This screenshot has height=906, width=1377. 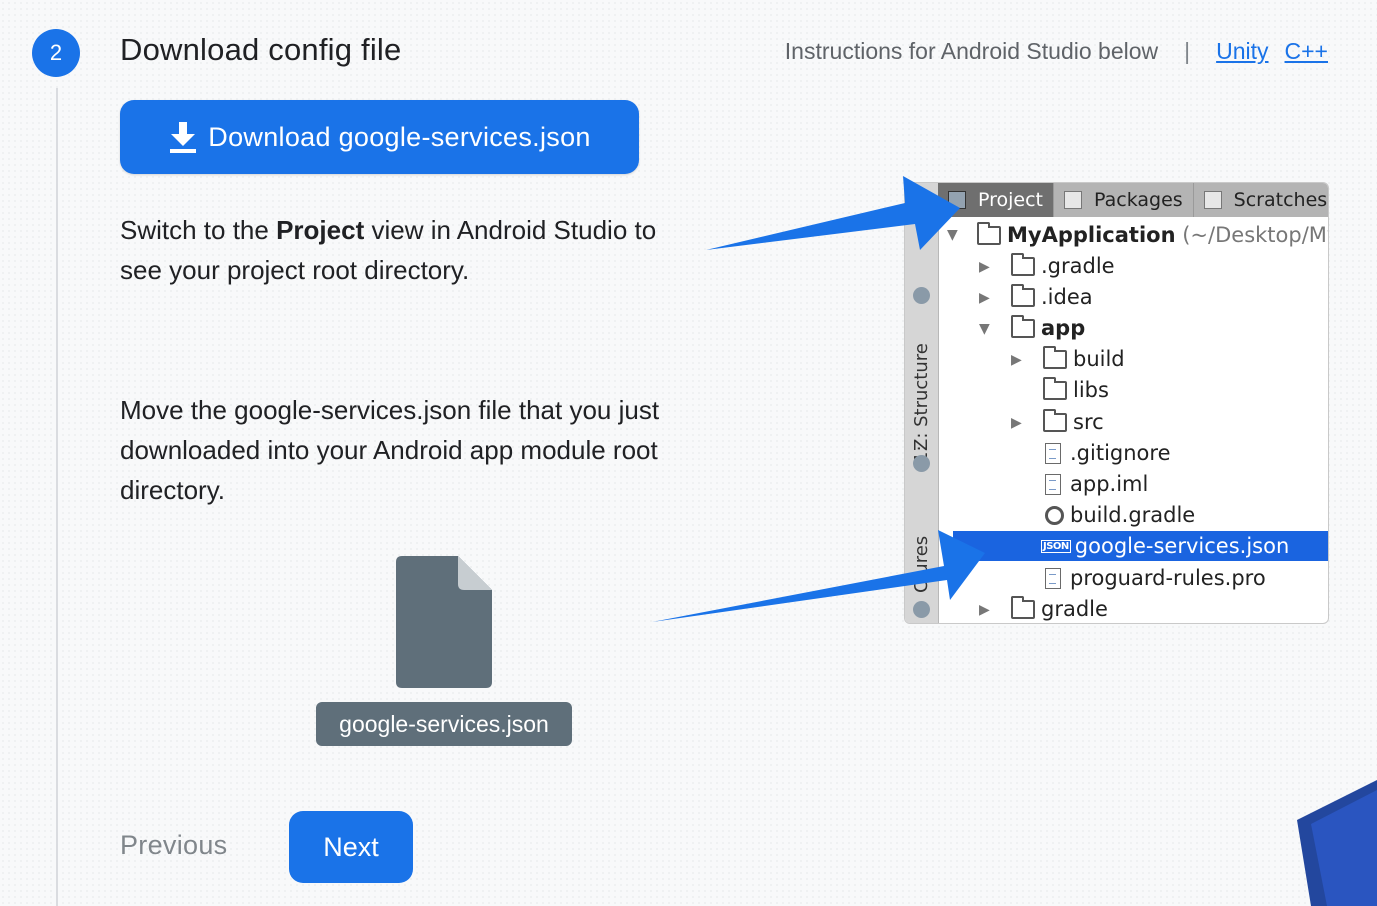 What do you see at coordinates (971, 51) in the screenshot?
I see `instructions-text: Instructions for Android Studio below` at bounding box center [971, 51].